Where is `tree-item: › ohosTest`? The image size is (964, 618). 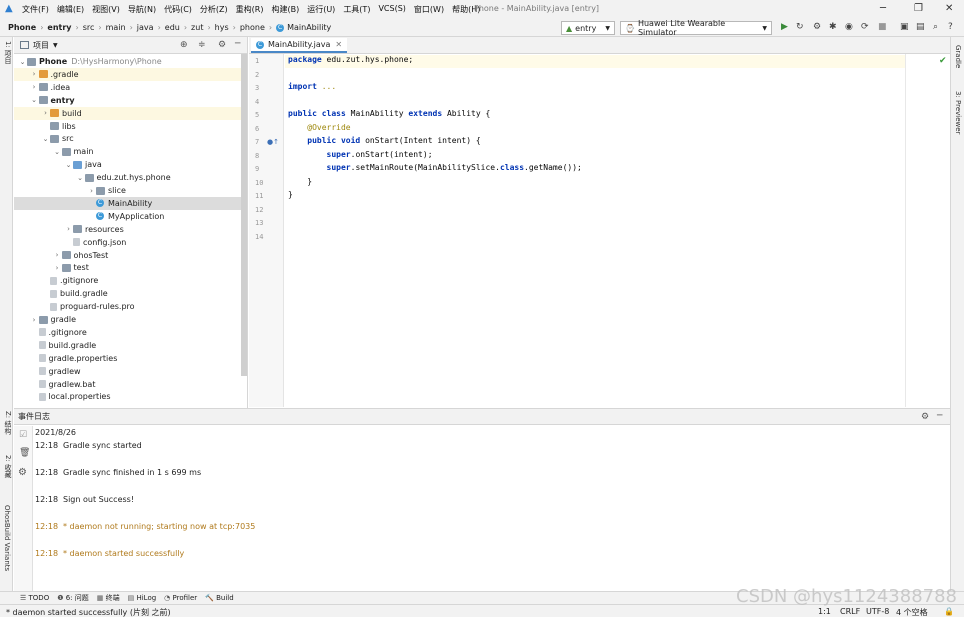 tree-item: › ohosTest is located at coordinates (130, 255).